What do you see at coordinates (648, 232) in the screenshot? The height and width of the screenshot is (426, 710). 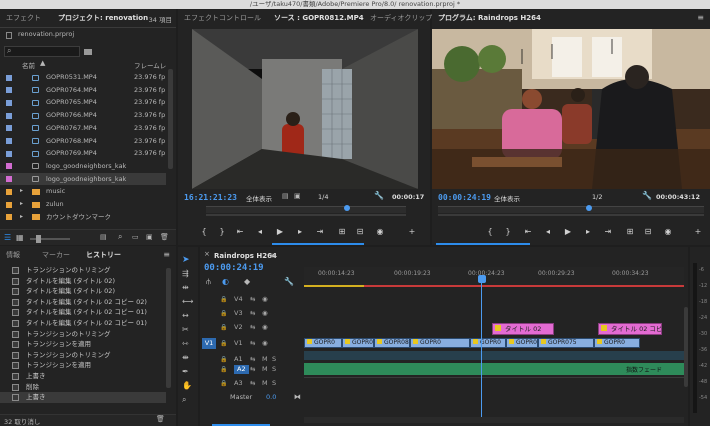 I see `extract-icon: ⊟` at bounding box center [648, 232].